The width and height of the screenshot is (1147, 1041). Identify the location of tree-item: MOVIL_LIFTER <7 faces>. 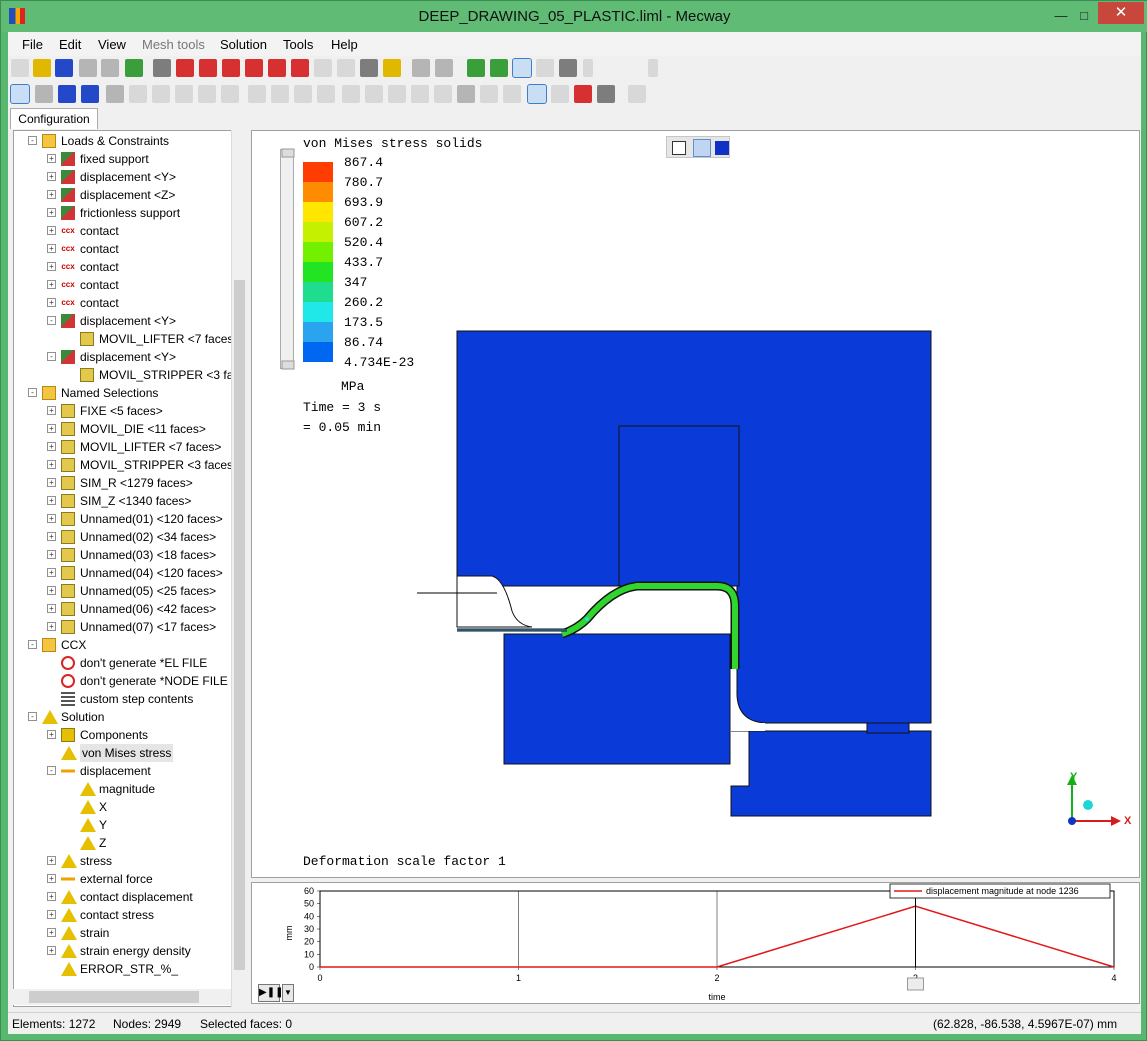
(128, 339).